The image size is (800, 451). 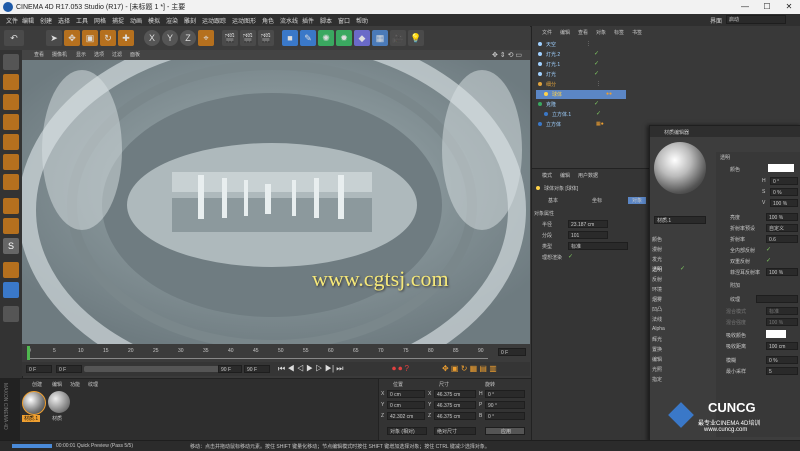 What do you see at coordinates (54, 38) in the screenshot?
I see `select-arrow-icon: ➤` at bounding box center [54, 38].